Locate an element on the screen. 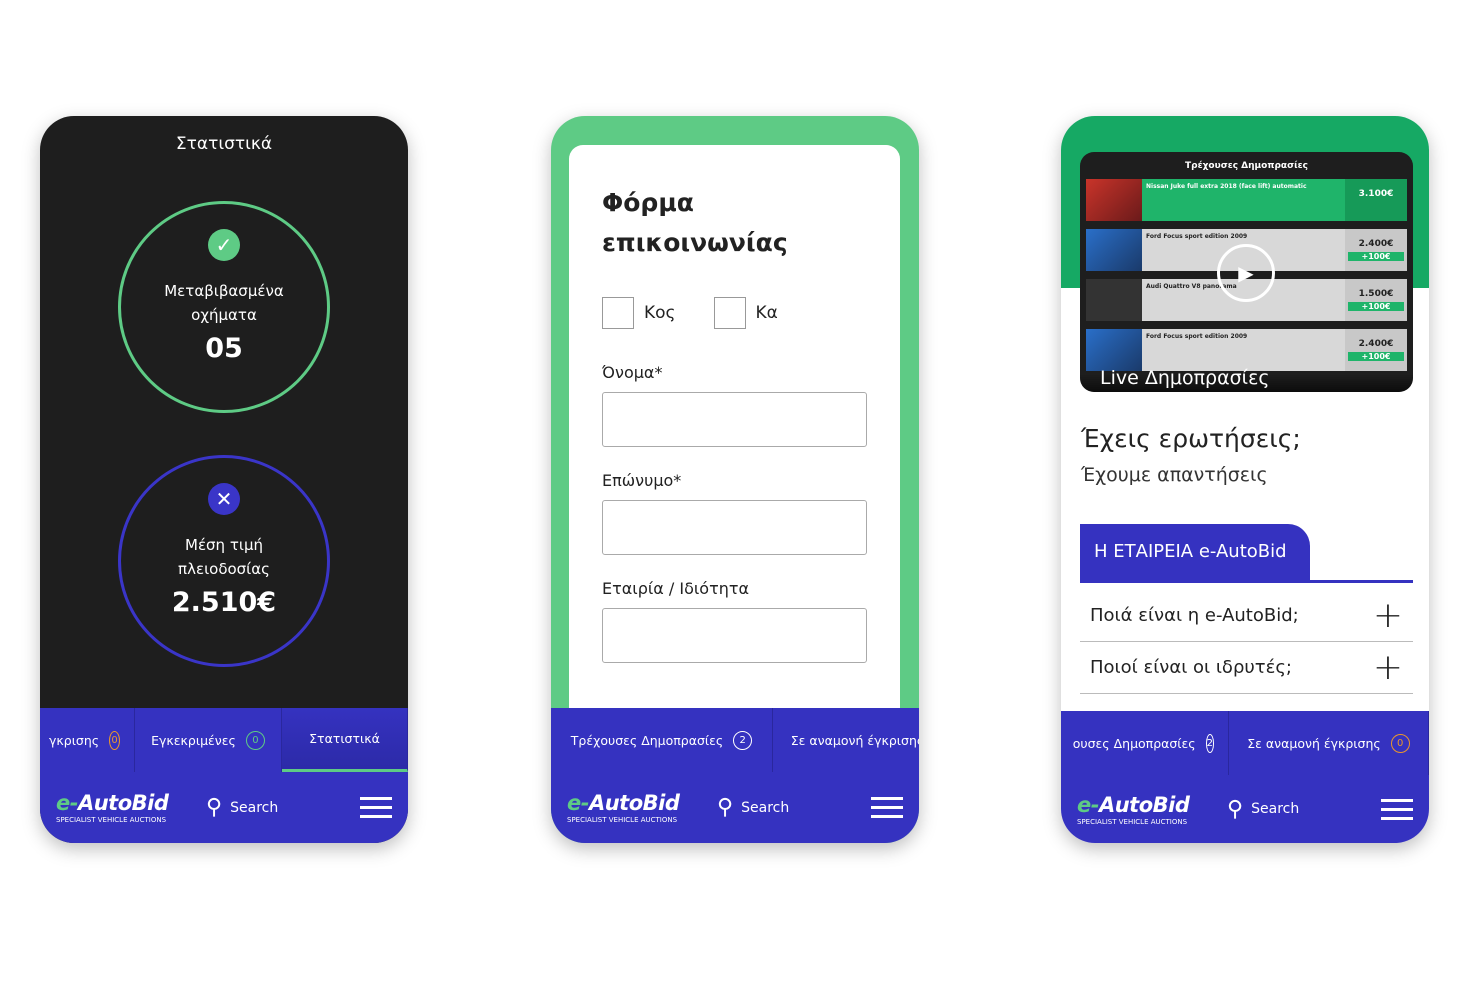 This screenshot has width=1469, height=1000. form-title: Φόρμα επικοινωνίας is located at coordinates (695, 222).